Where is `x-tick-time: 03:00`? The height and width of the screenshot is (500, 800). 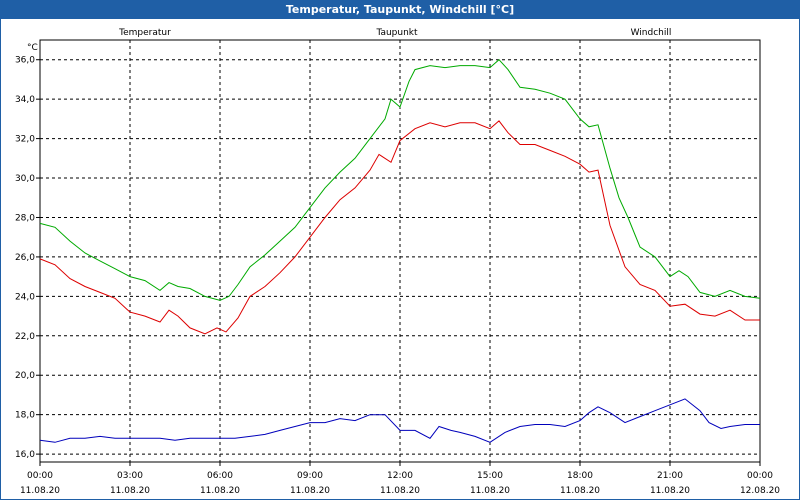 x-tick-time: 03:00 is located at coordinates (130, 476).